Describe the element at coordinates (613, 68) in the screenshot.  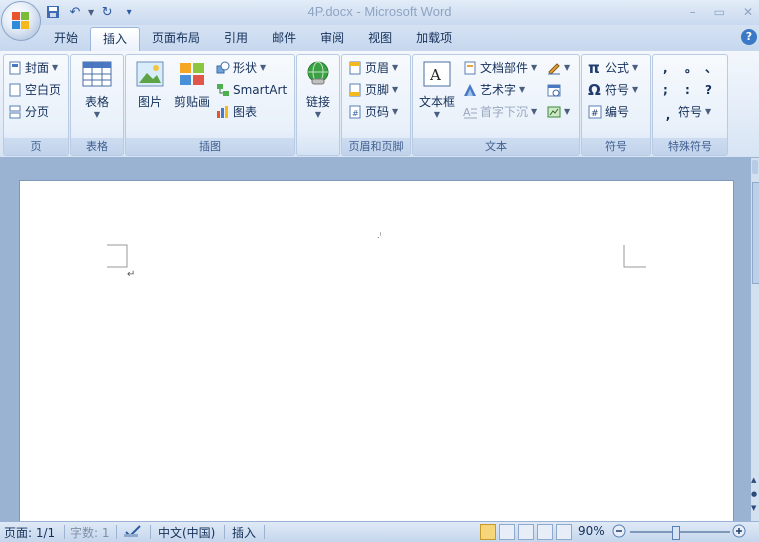
I see `equation-button: π 公式 ▼` at that location.